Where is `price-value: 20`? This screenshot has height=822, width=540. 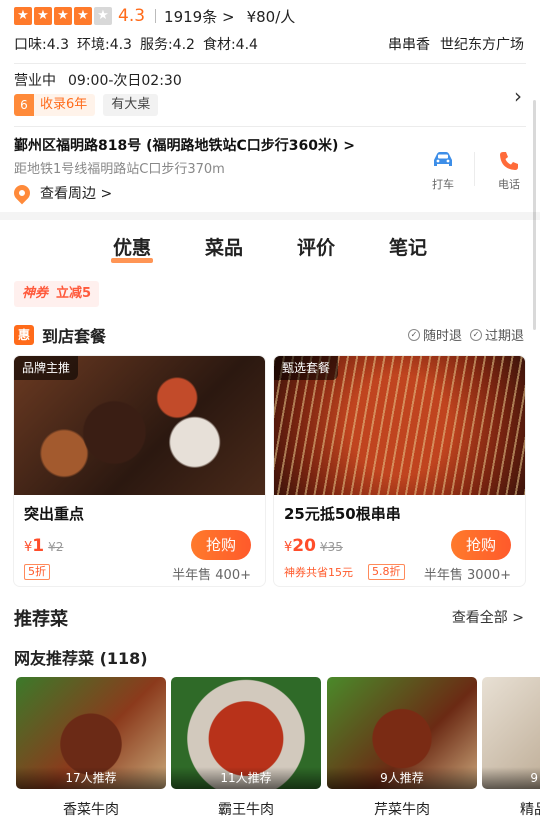 price-value: 20 is located at coordinates (304, 546).